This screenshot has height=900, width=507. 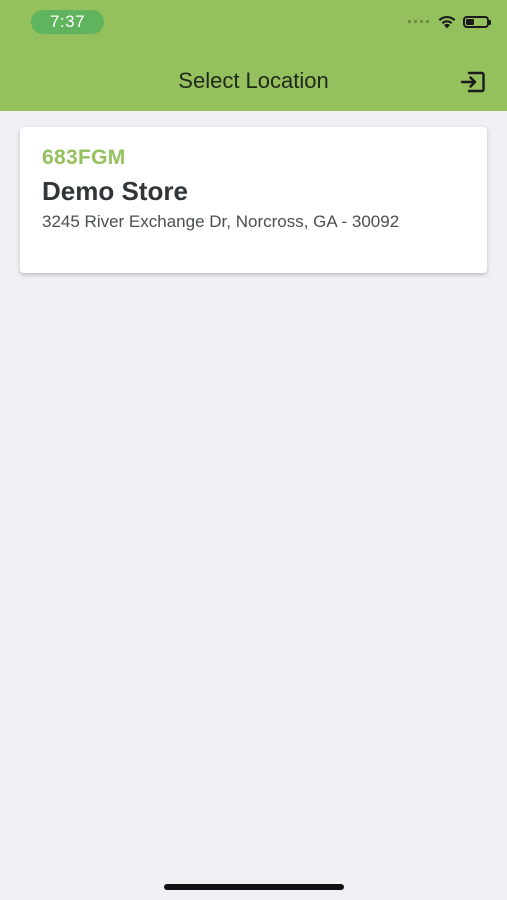 What do you see at coordinates (477, 21) in the screenshot?
I see `battery-icon` at bounding box center [477, 21].